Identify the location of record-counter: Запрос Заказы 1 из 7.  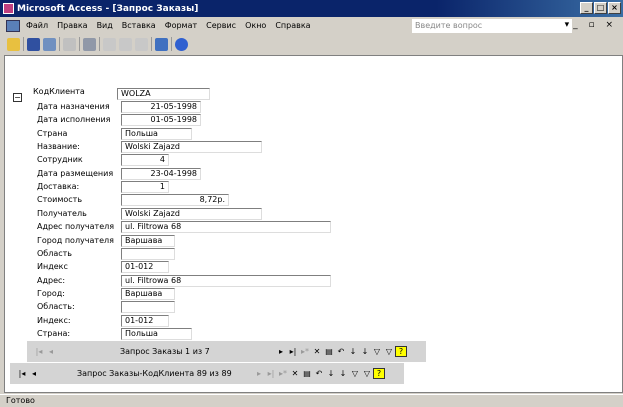
(165, 351).